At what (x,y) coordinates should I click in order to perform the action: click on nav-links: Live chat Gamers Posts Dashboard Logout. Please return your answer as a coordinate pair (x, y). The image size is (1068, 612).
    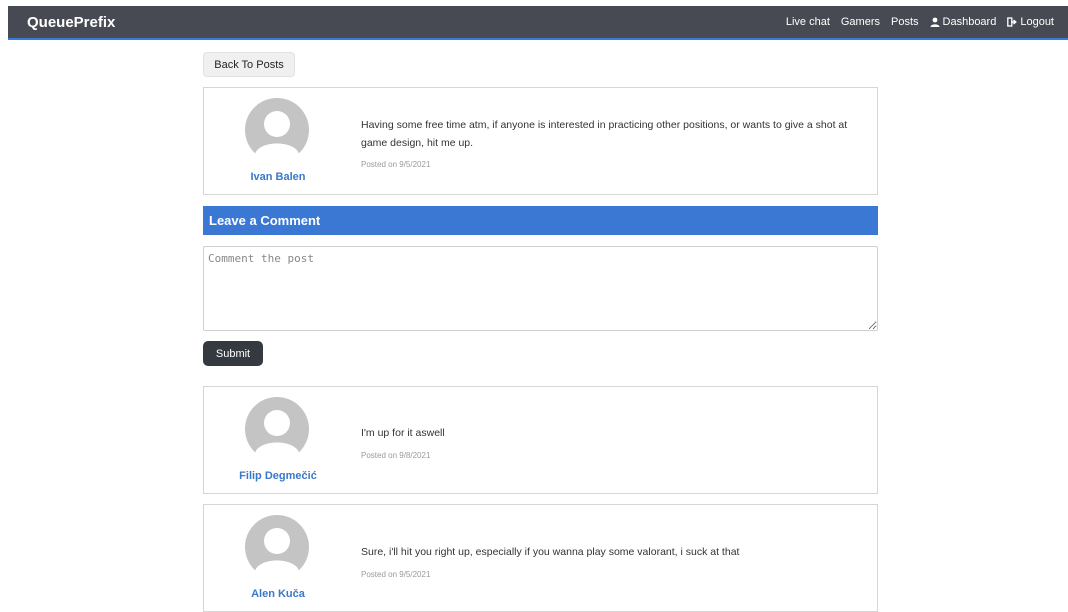
    Looking at the image, I should click on (914, 22).